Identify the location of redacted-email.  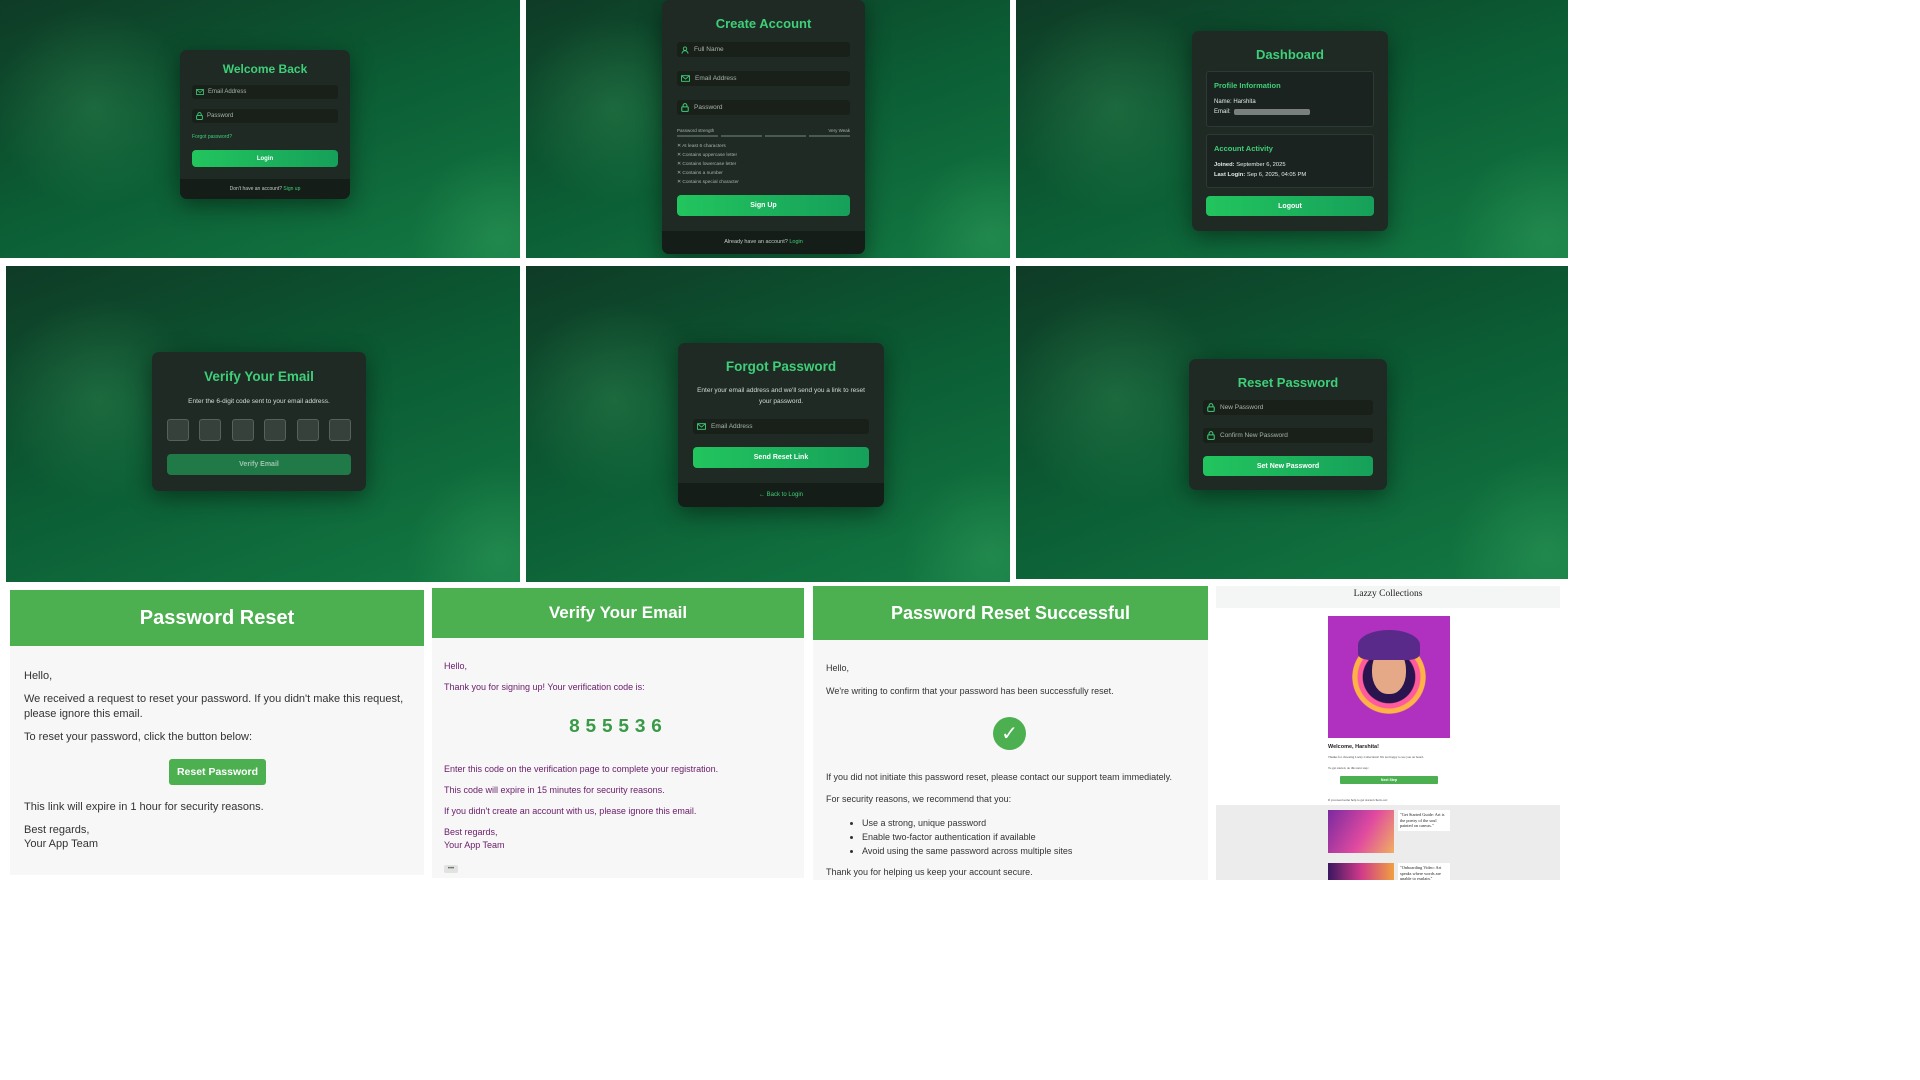
(1271, 112).